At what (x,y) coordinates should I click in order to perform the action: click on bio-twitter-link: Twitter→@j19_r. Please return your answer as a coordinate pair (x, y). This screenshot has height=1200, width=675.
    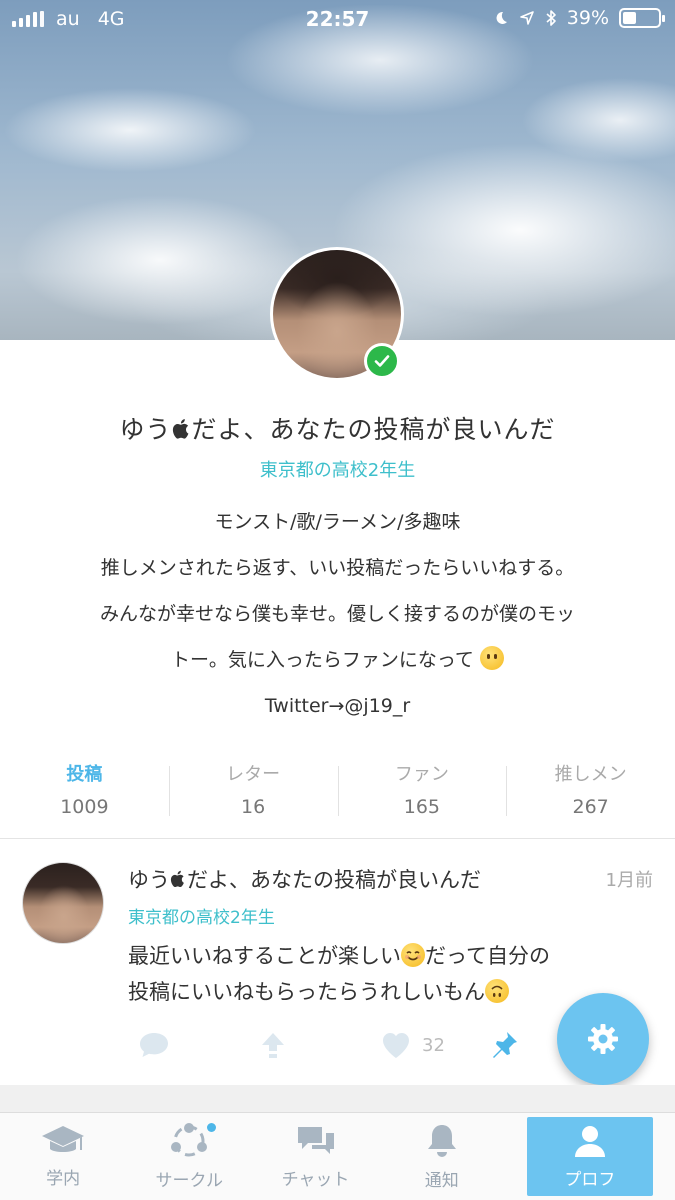
    Looking at the image, I should click on (337, 712).